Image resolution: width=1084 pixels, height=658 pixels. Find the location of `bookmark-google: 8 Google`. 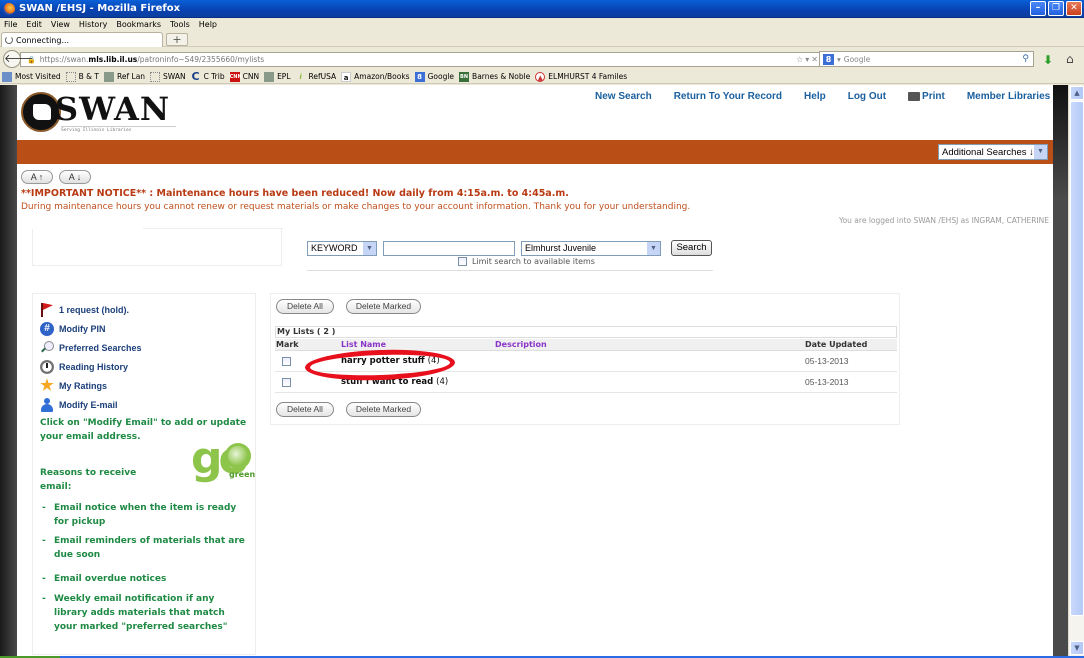

bookmark-google: 8 Google is located at coordinates (434, 76).